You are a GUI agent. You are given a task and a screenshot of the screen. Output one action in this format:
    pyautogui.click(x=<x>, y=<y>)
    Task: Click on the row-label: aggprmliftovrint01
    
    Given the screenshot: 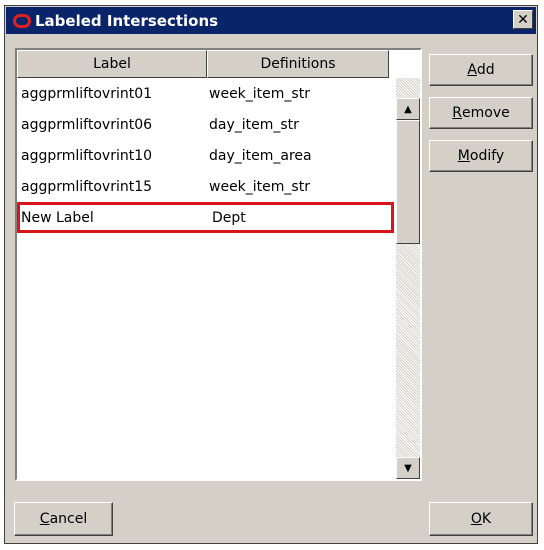 What is the action you would take?
    pyautogui.click(x=109, y=94)
    